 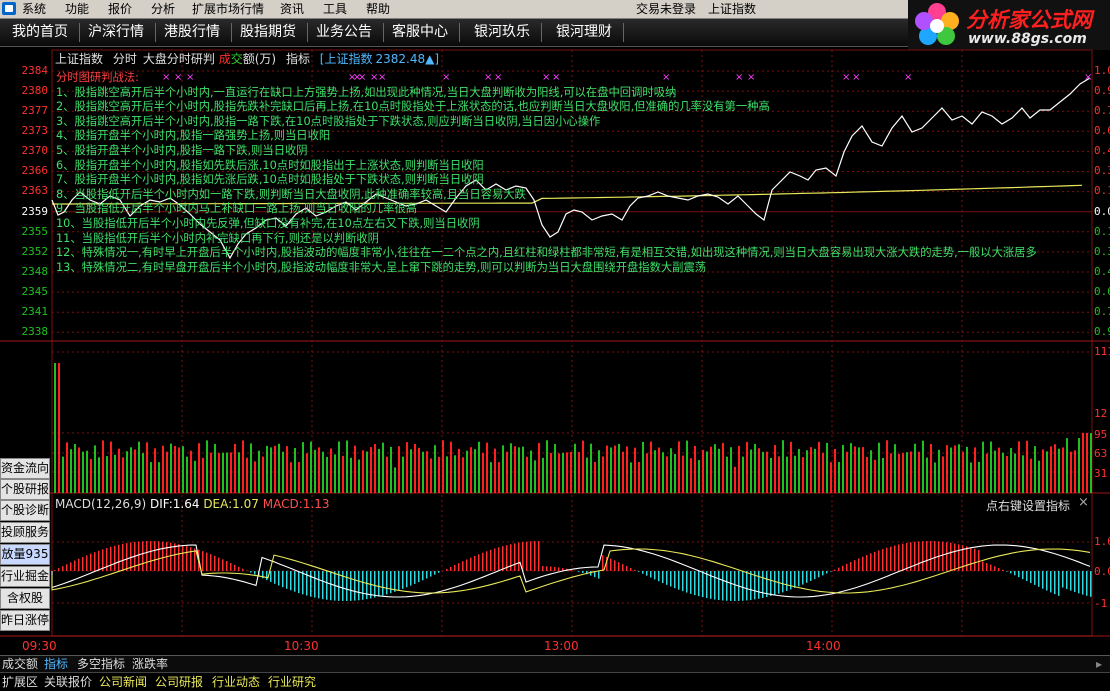 I want to click on side-btn-volume-935: 放量935, so click(x=25, y=554).